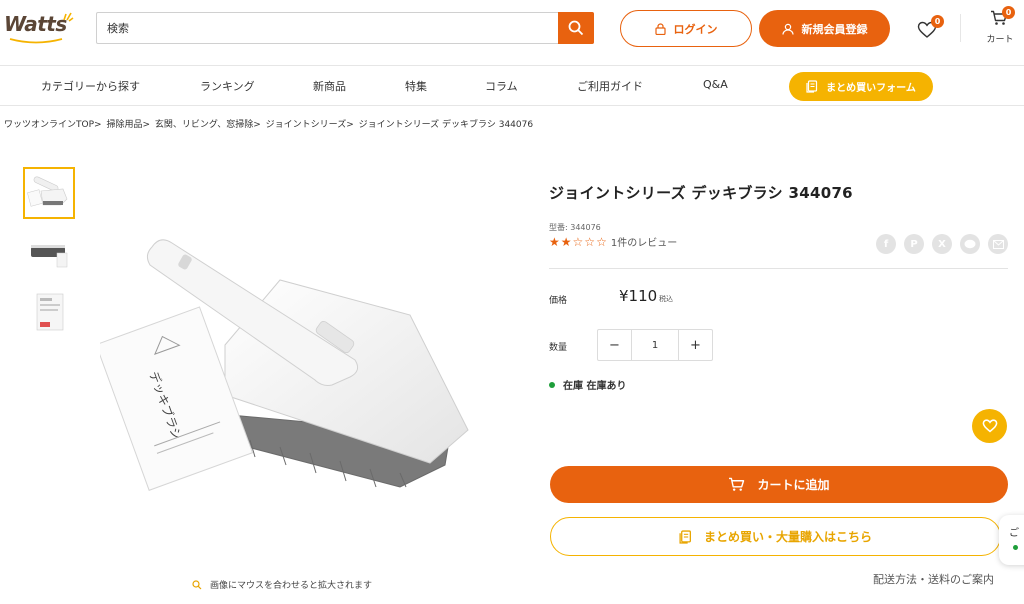  I want to click on model-number: 型番: 344076, so click(575, 227).